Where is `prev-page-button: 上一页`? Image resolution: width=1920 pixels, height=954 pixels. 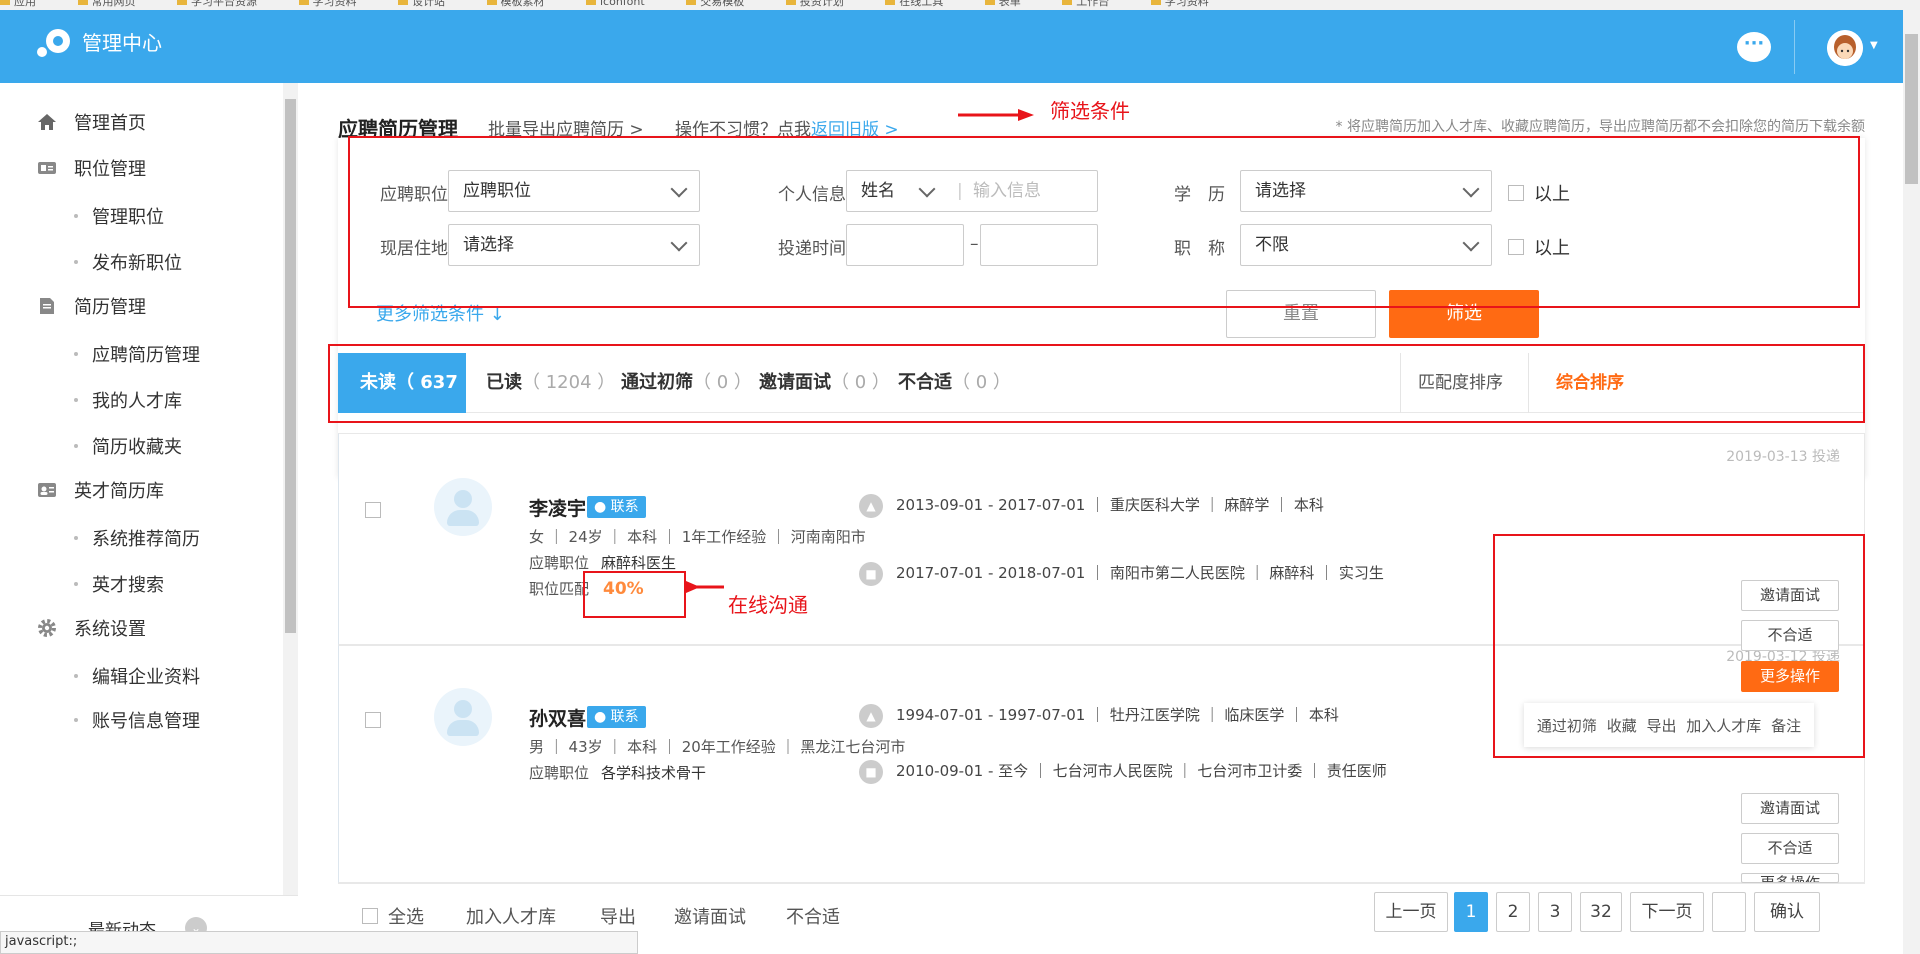
prev-page-button: 上一页 is located at coordinates (1411, 912).